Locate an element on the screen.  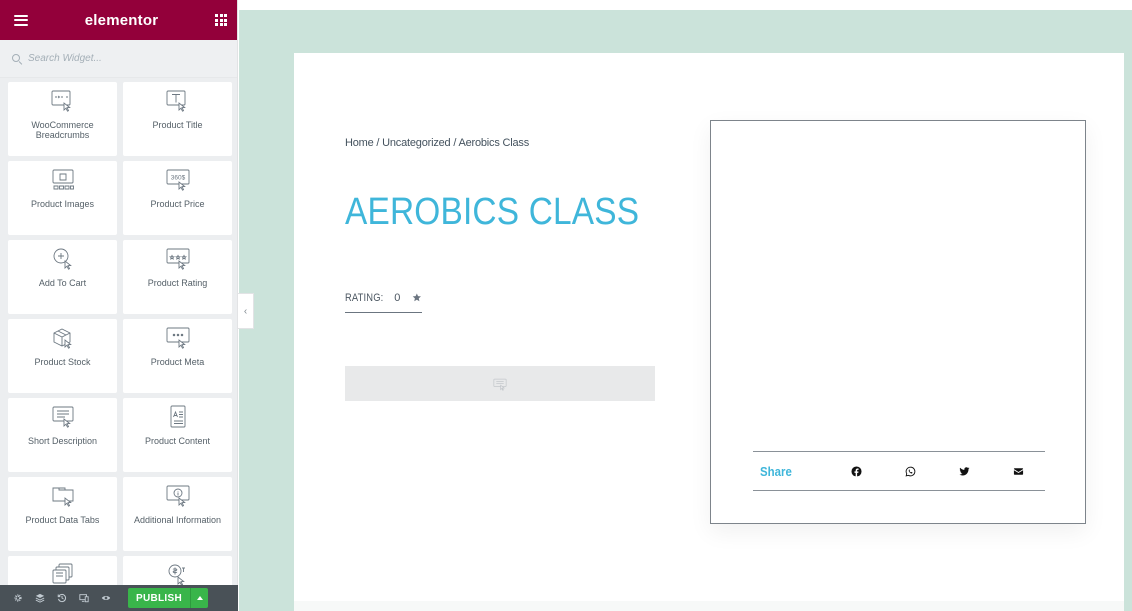
responsive-icon is located at coordinates (84, 598).